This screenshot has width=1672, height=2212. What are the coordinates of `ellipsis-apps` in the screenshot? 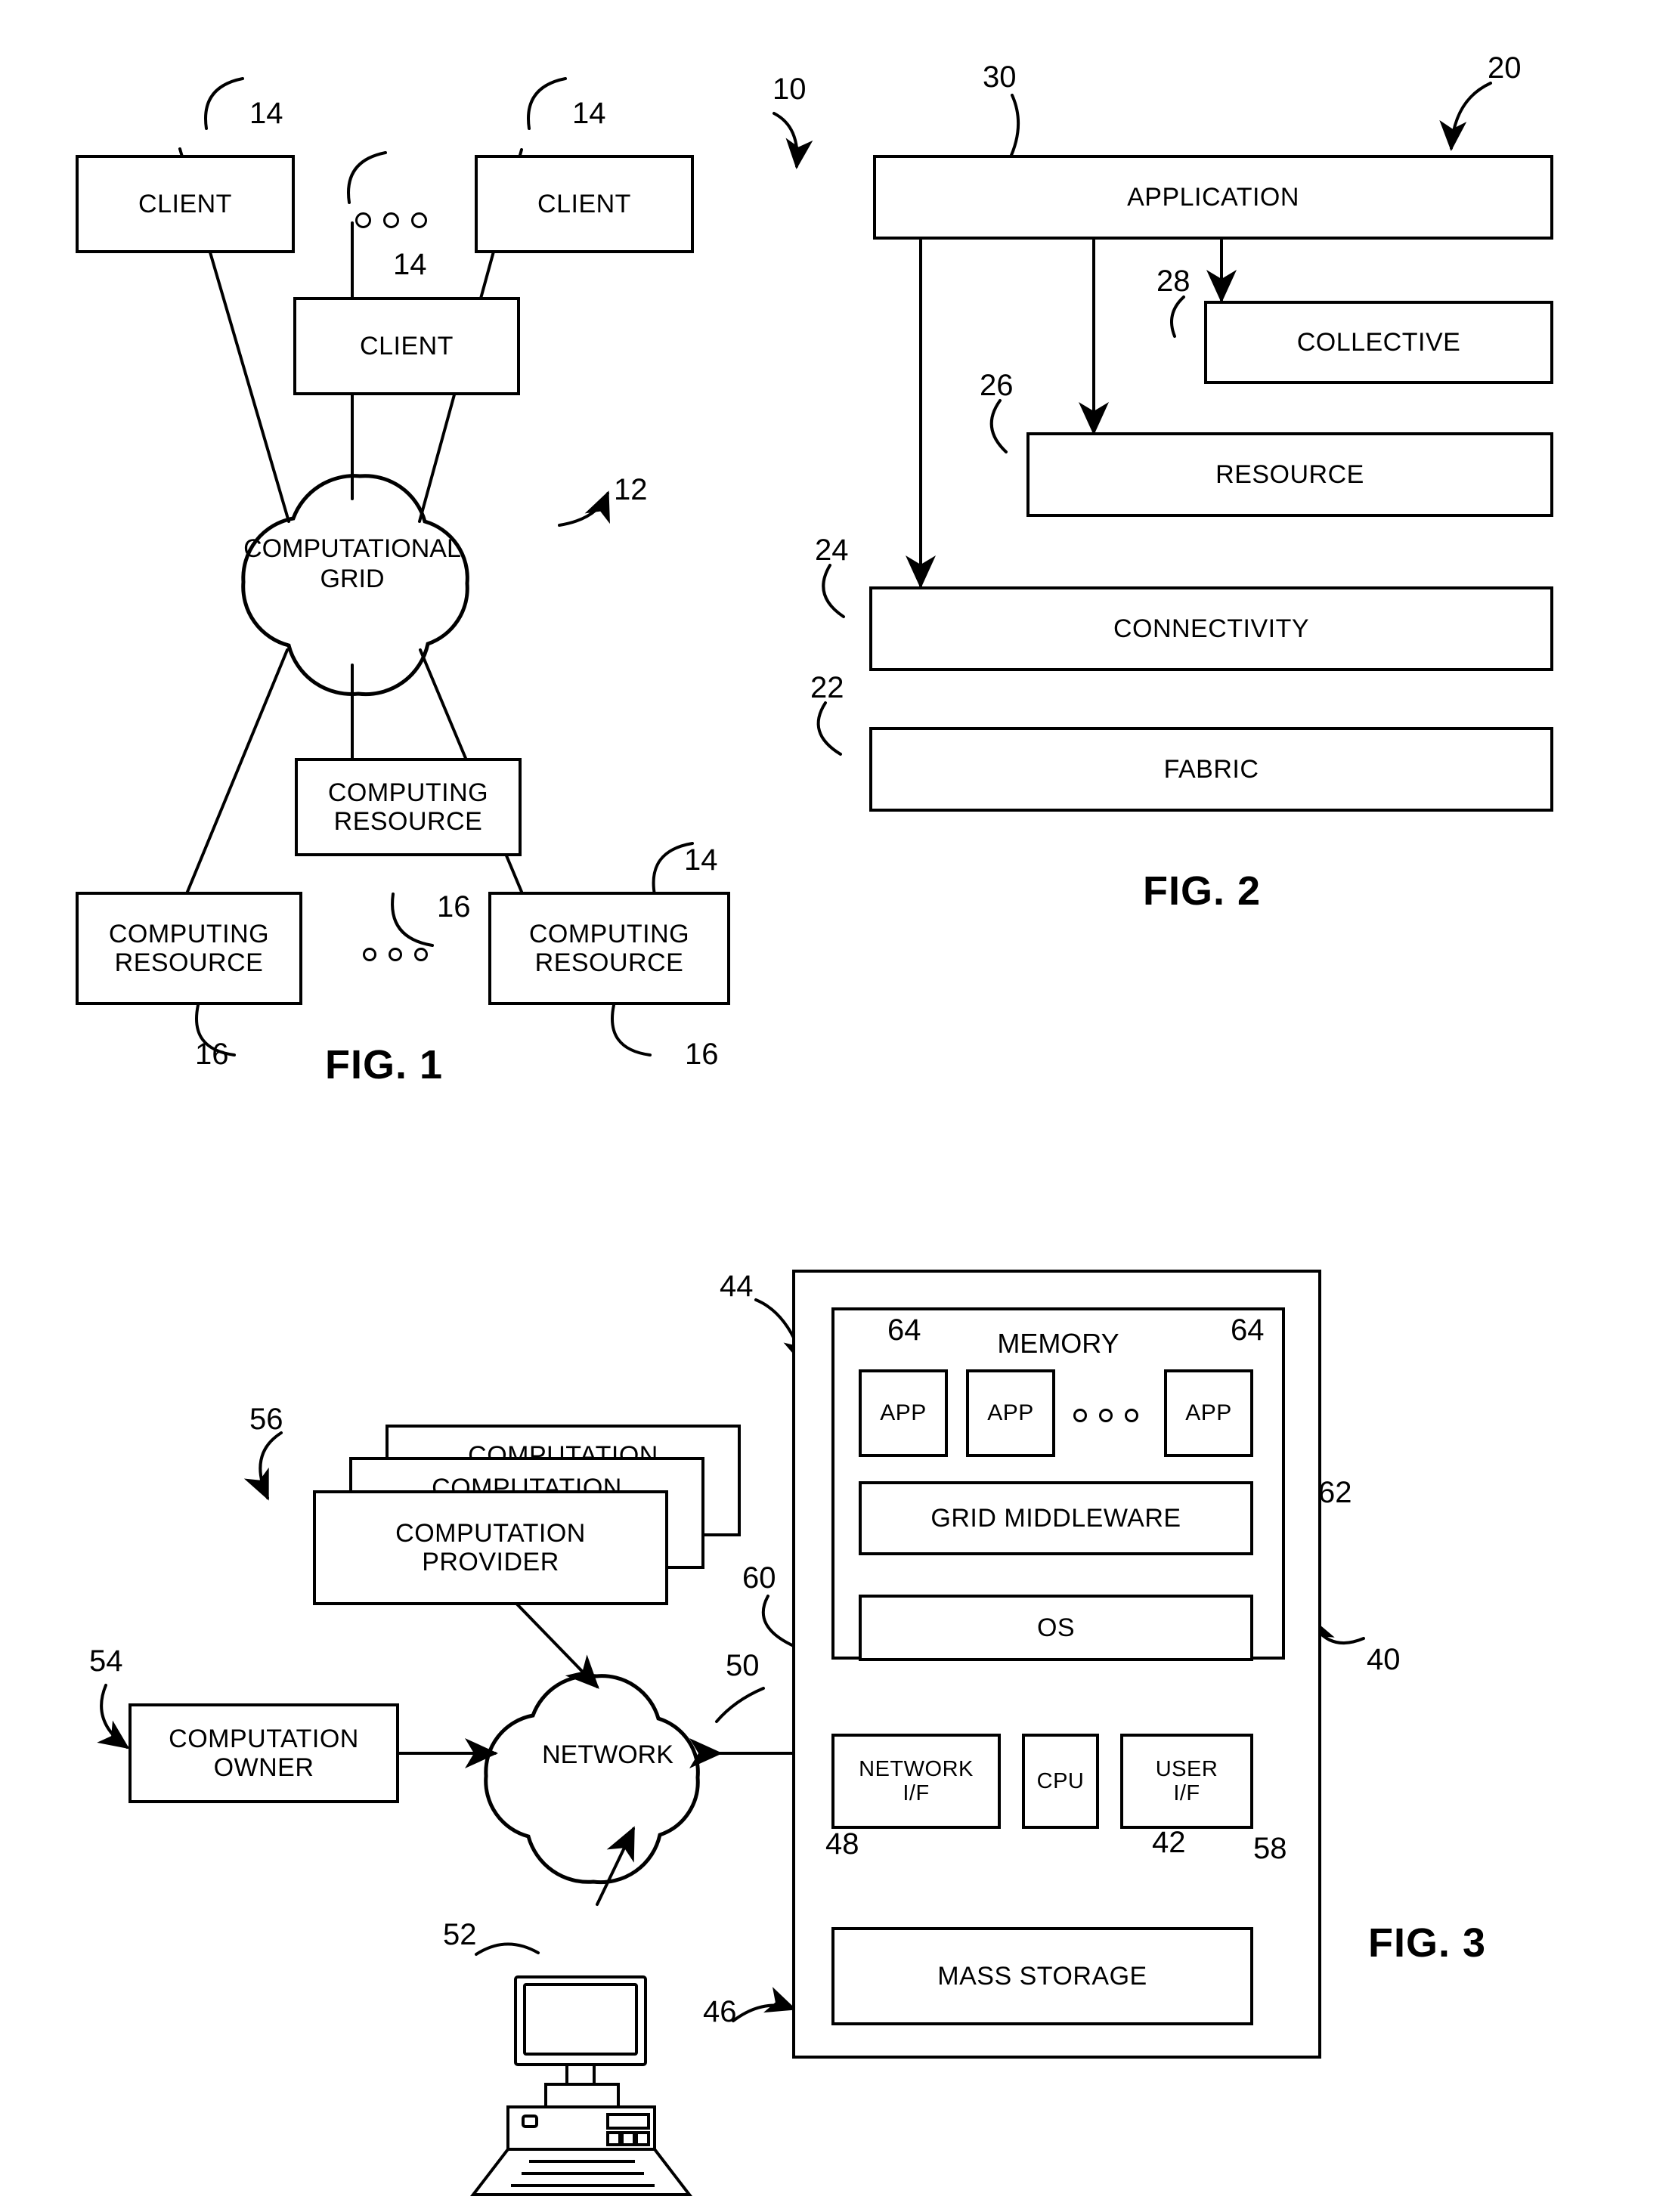 It's located at (1105, 1415).